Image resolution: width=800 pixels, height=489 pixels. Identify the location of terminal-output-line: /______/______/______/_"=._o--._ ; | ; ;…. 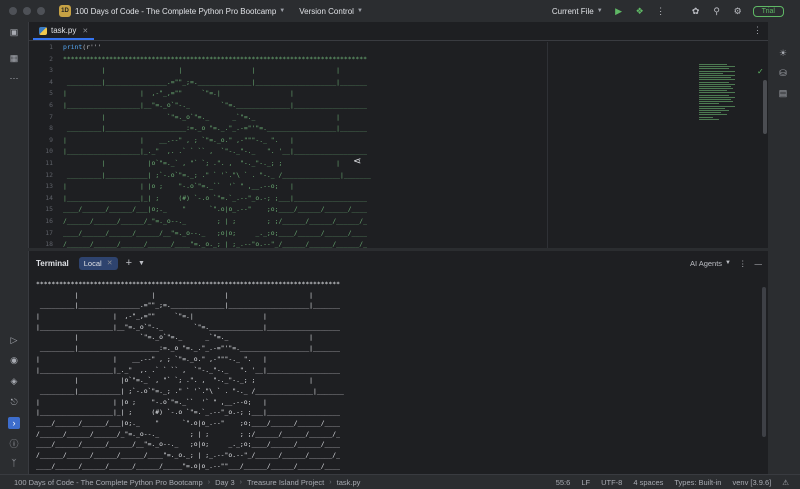
(188, 433).